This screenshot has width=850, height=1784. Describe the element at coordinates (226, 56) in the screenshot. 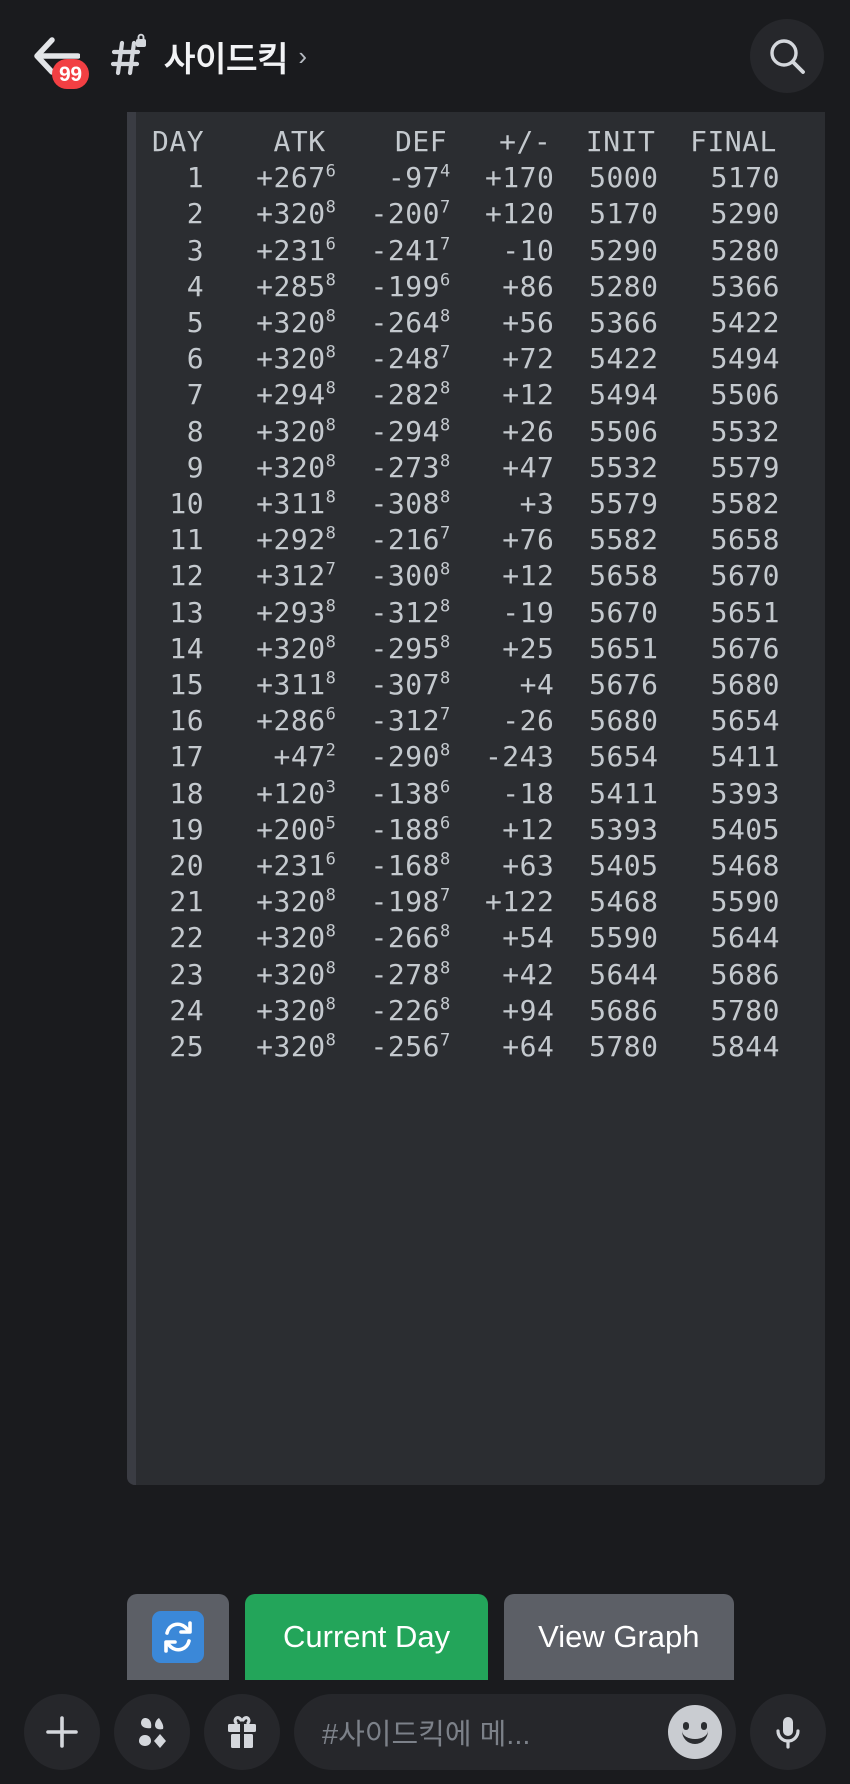

I see `page-title: 사이드킥` at that location.